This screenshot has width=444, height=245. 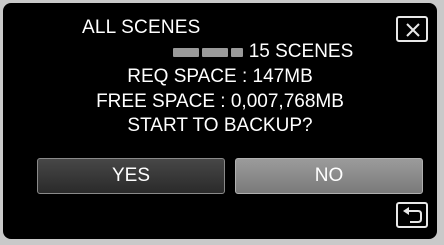 What do you see at coordinates (220, 76) in the screenshot?
I see `required-space: REQ SPACE : 147MB` at bounding box center [220, 76].